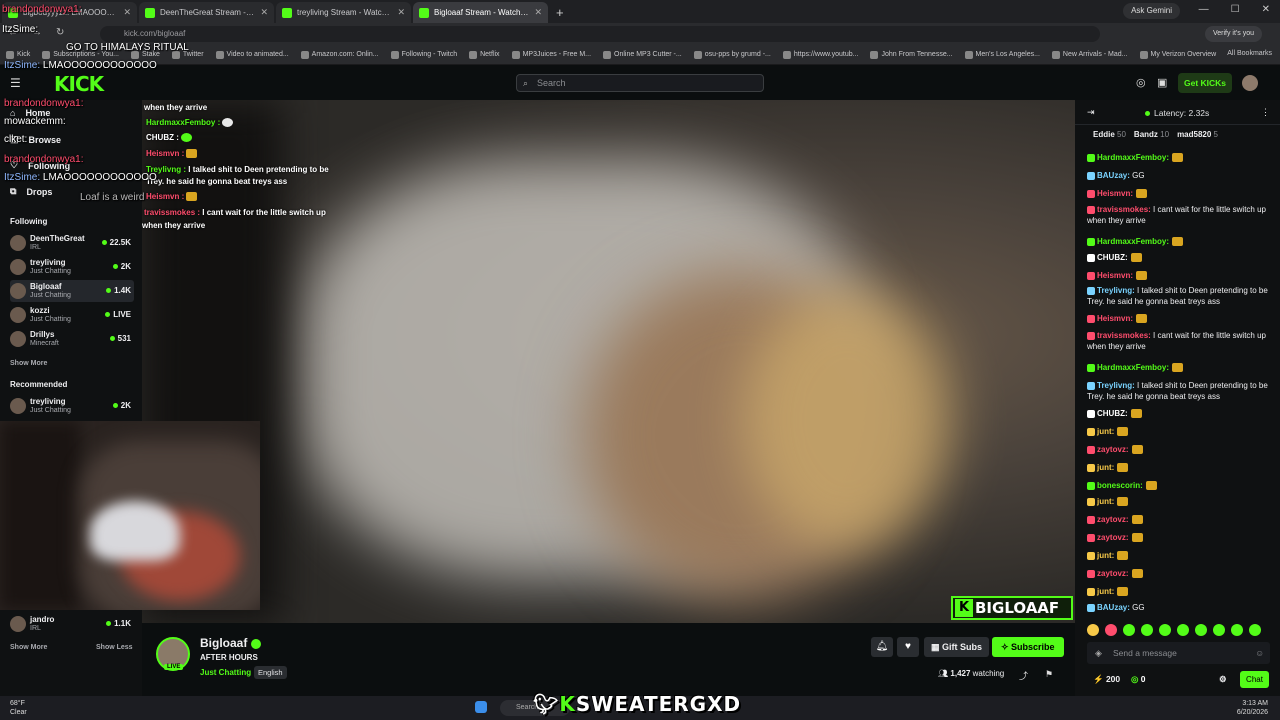  What do you see at coordinates (72, 339) in the screenshot?
I see `channel-item: Drillys Minecraft 531` at bounding box center [72, 339].